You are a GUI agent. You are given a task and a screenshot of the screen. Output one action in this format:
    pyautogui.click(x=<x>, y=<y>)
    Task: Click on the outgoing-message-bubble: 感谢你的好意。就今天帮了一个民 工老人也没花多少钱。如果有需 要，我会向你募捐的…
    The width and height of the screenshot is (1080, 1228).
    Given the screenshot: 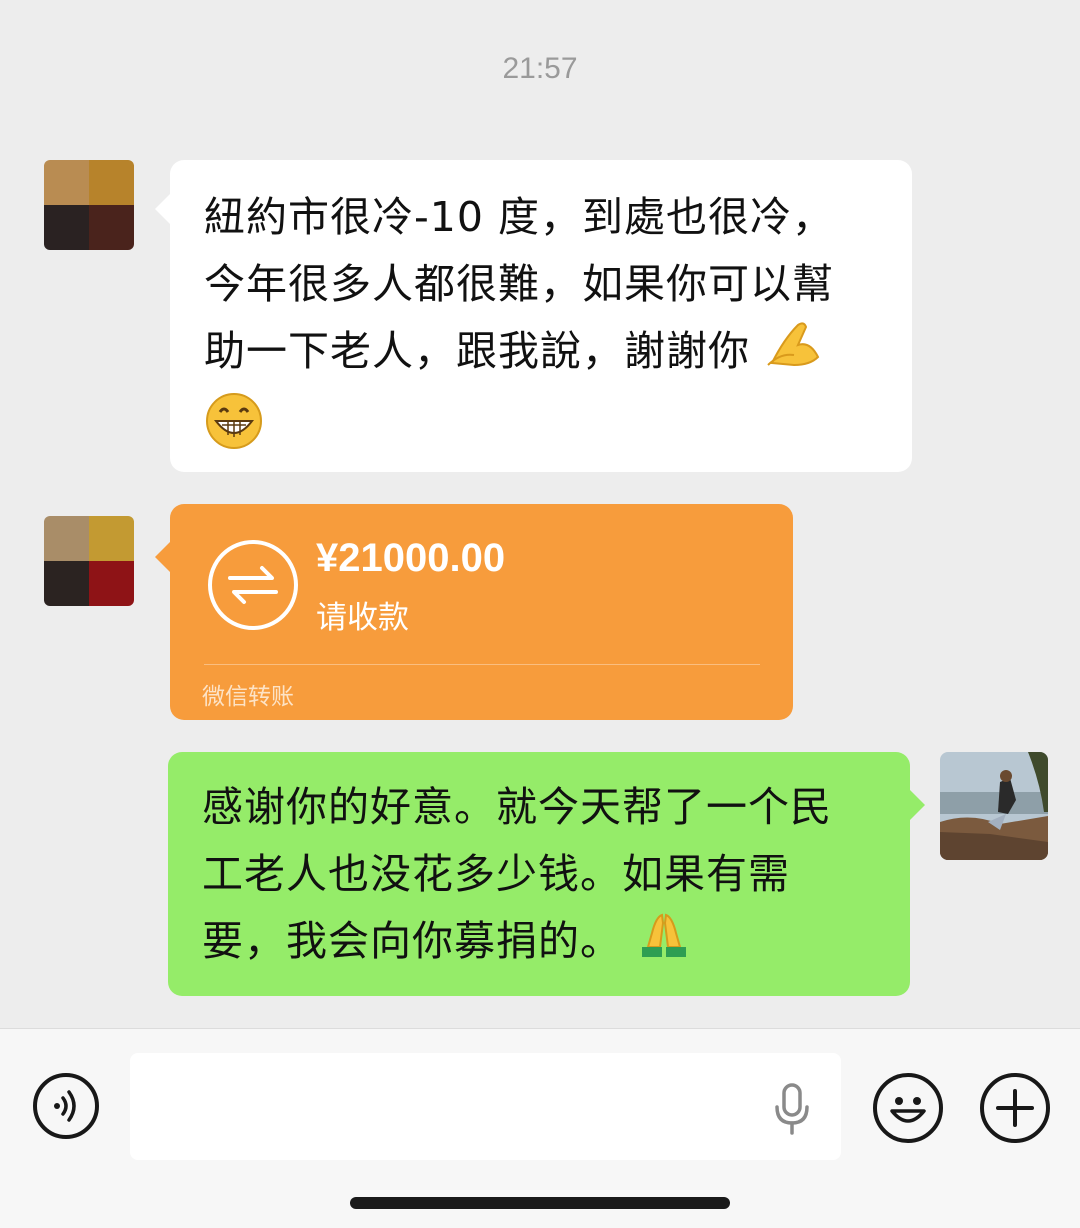 What is the action you would take?
    pyautogui.click(x=546, y=874)
    